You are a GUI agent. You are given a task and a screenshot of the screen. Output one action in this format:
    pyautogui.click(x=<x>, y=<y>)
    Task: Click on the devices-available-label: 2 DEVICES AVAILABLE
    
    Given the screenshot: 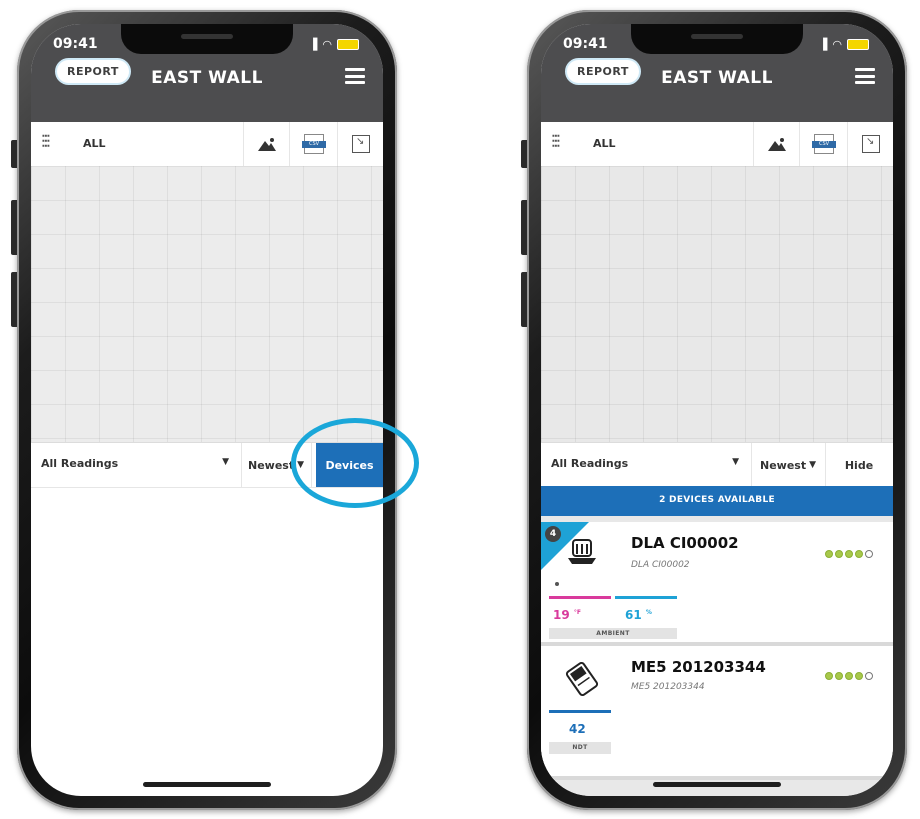 What is the action you would take?
    pyautogui.click(x=717, y=500)
    